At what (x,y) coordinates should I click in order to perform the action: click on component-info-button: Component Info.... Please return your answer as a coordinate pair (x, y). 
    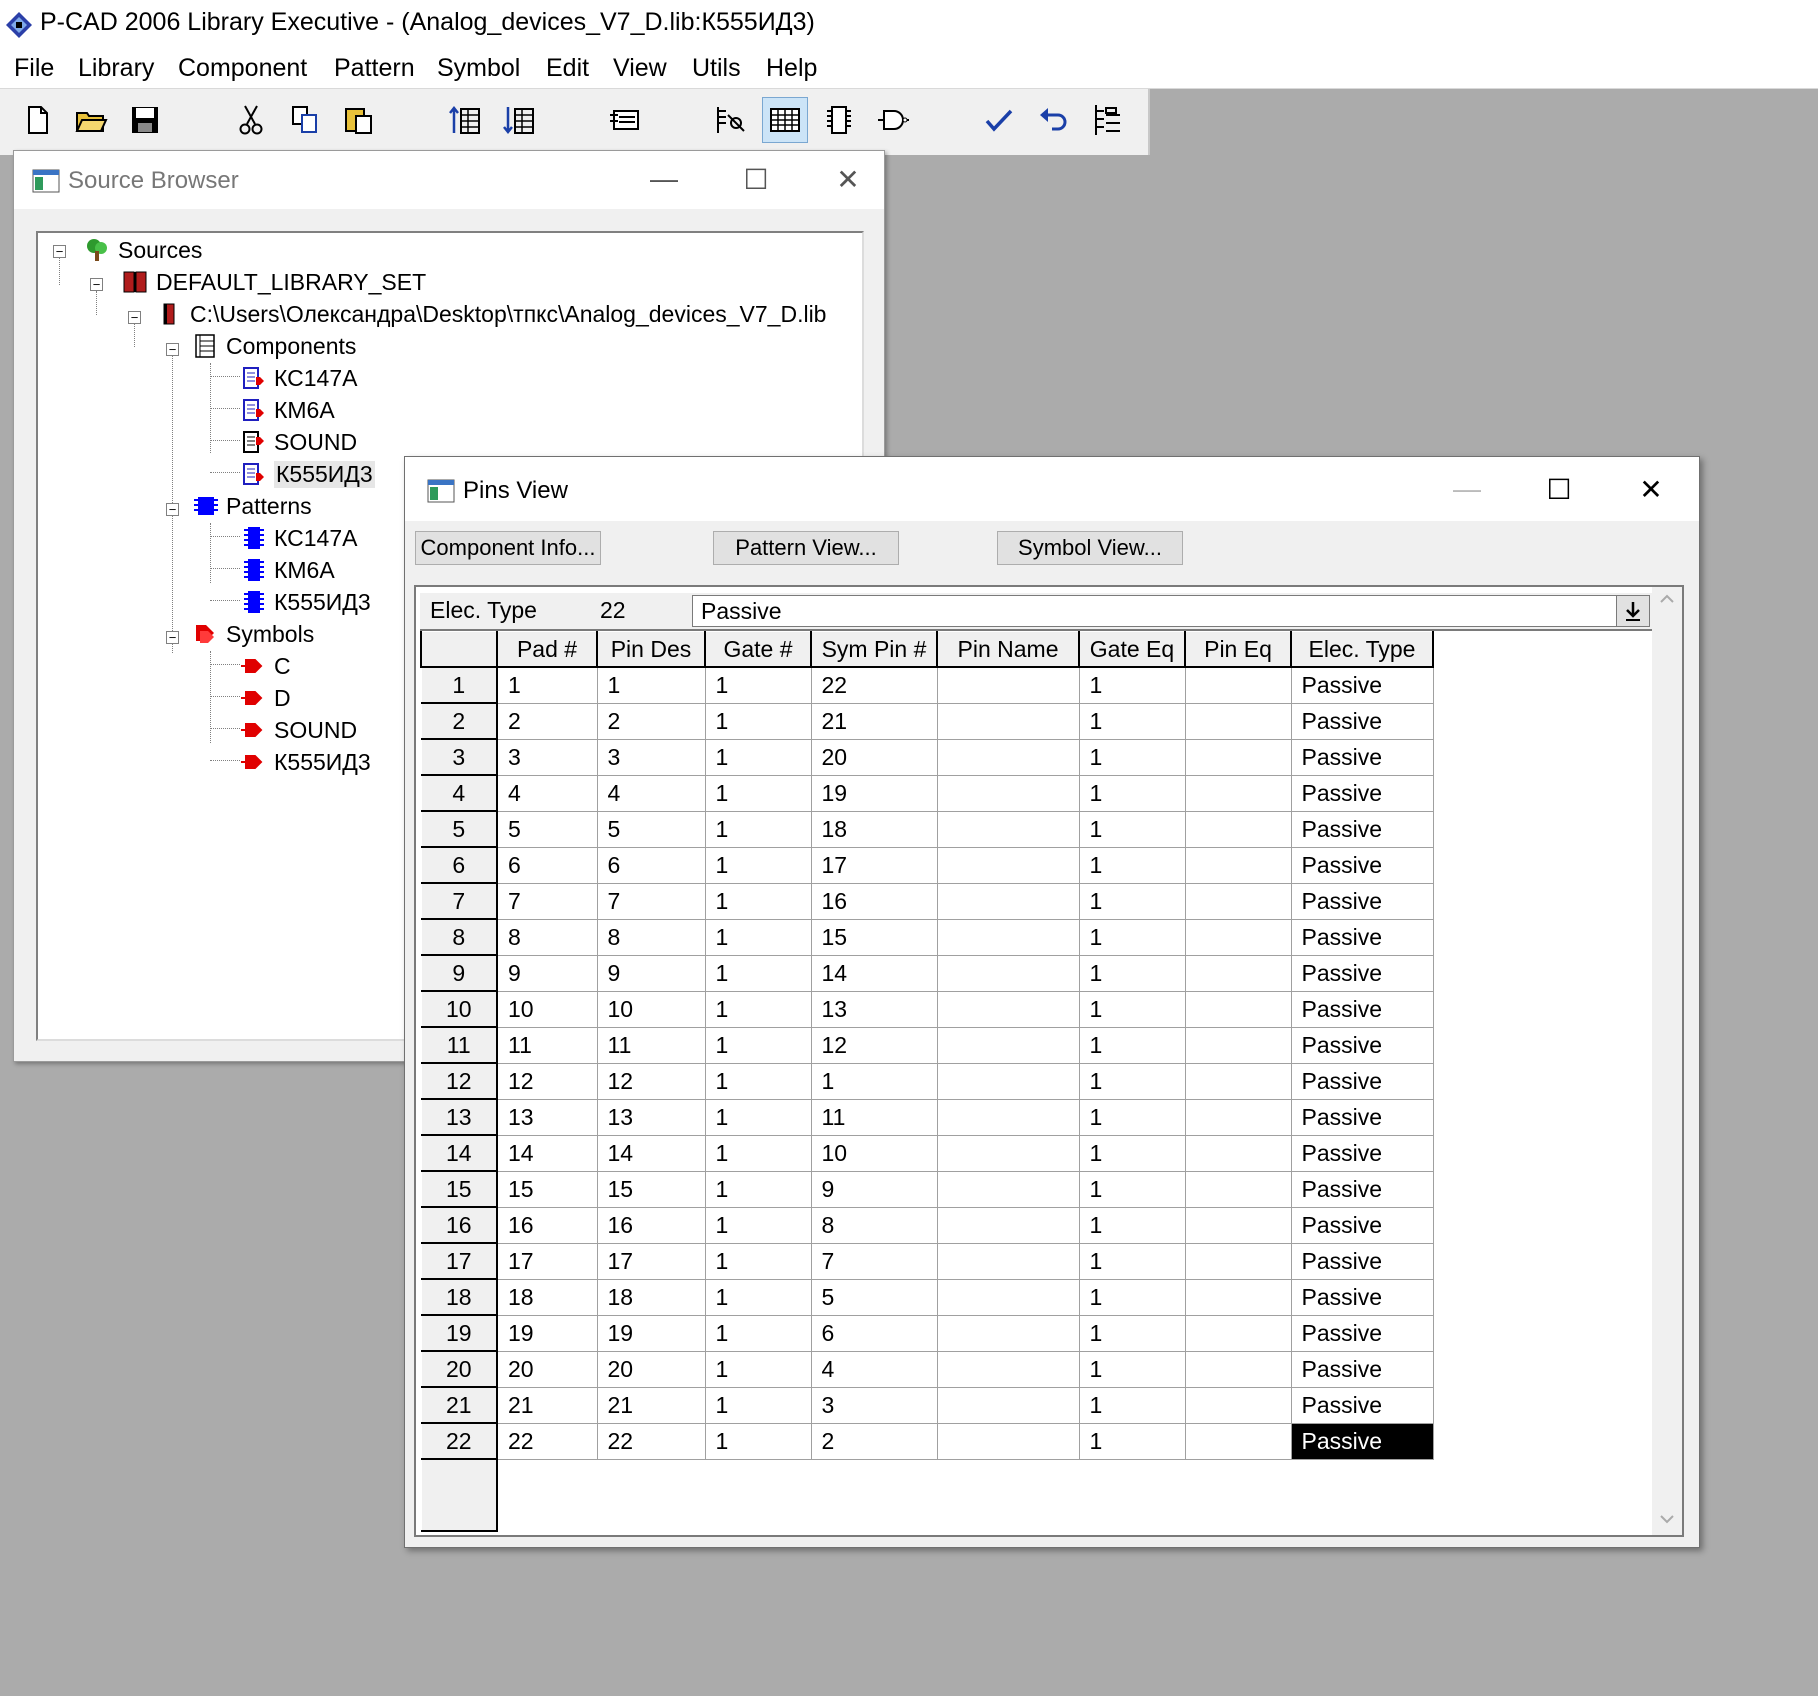
    Looking at the image, I should click on (508, 548).